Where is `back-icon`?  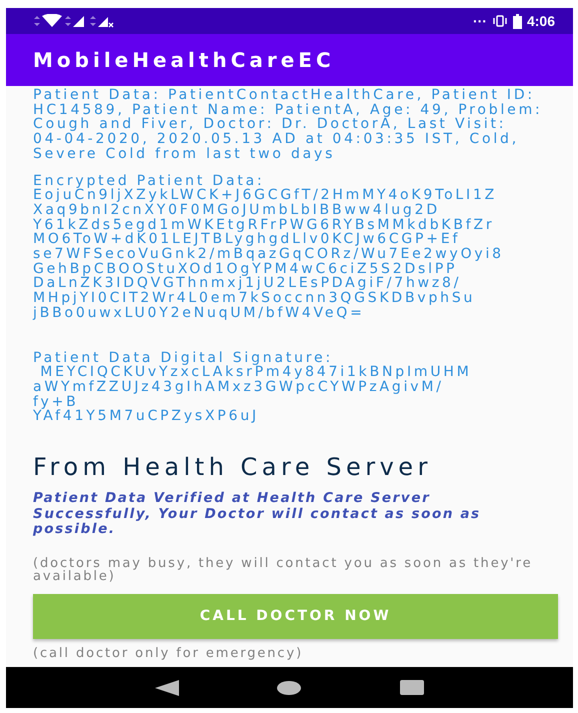
back-icon is located at coordinates (167, 688).